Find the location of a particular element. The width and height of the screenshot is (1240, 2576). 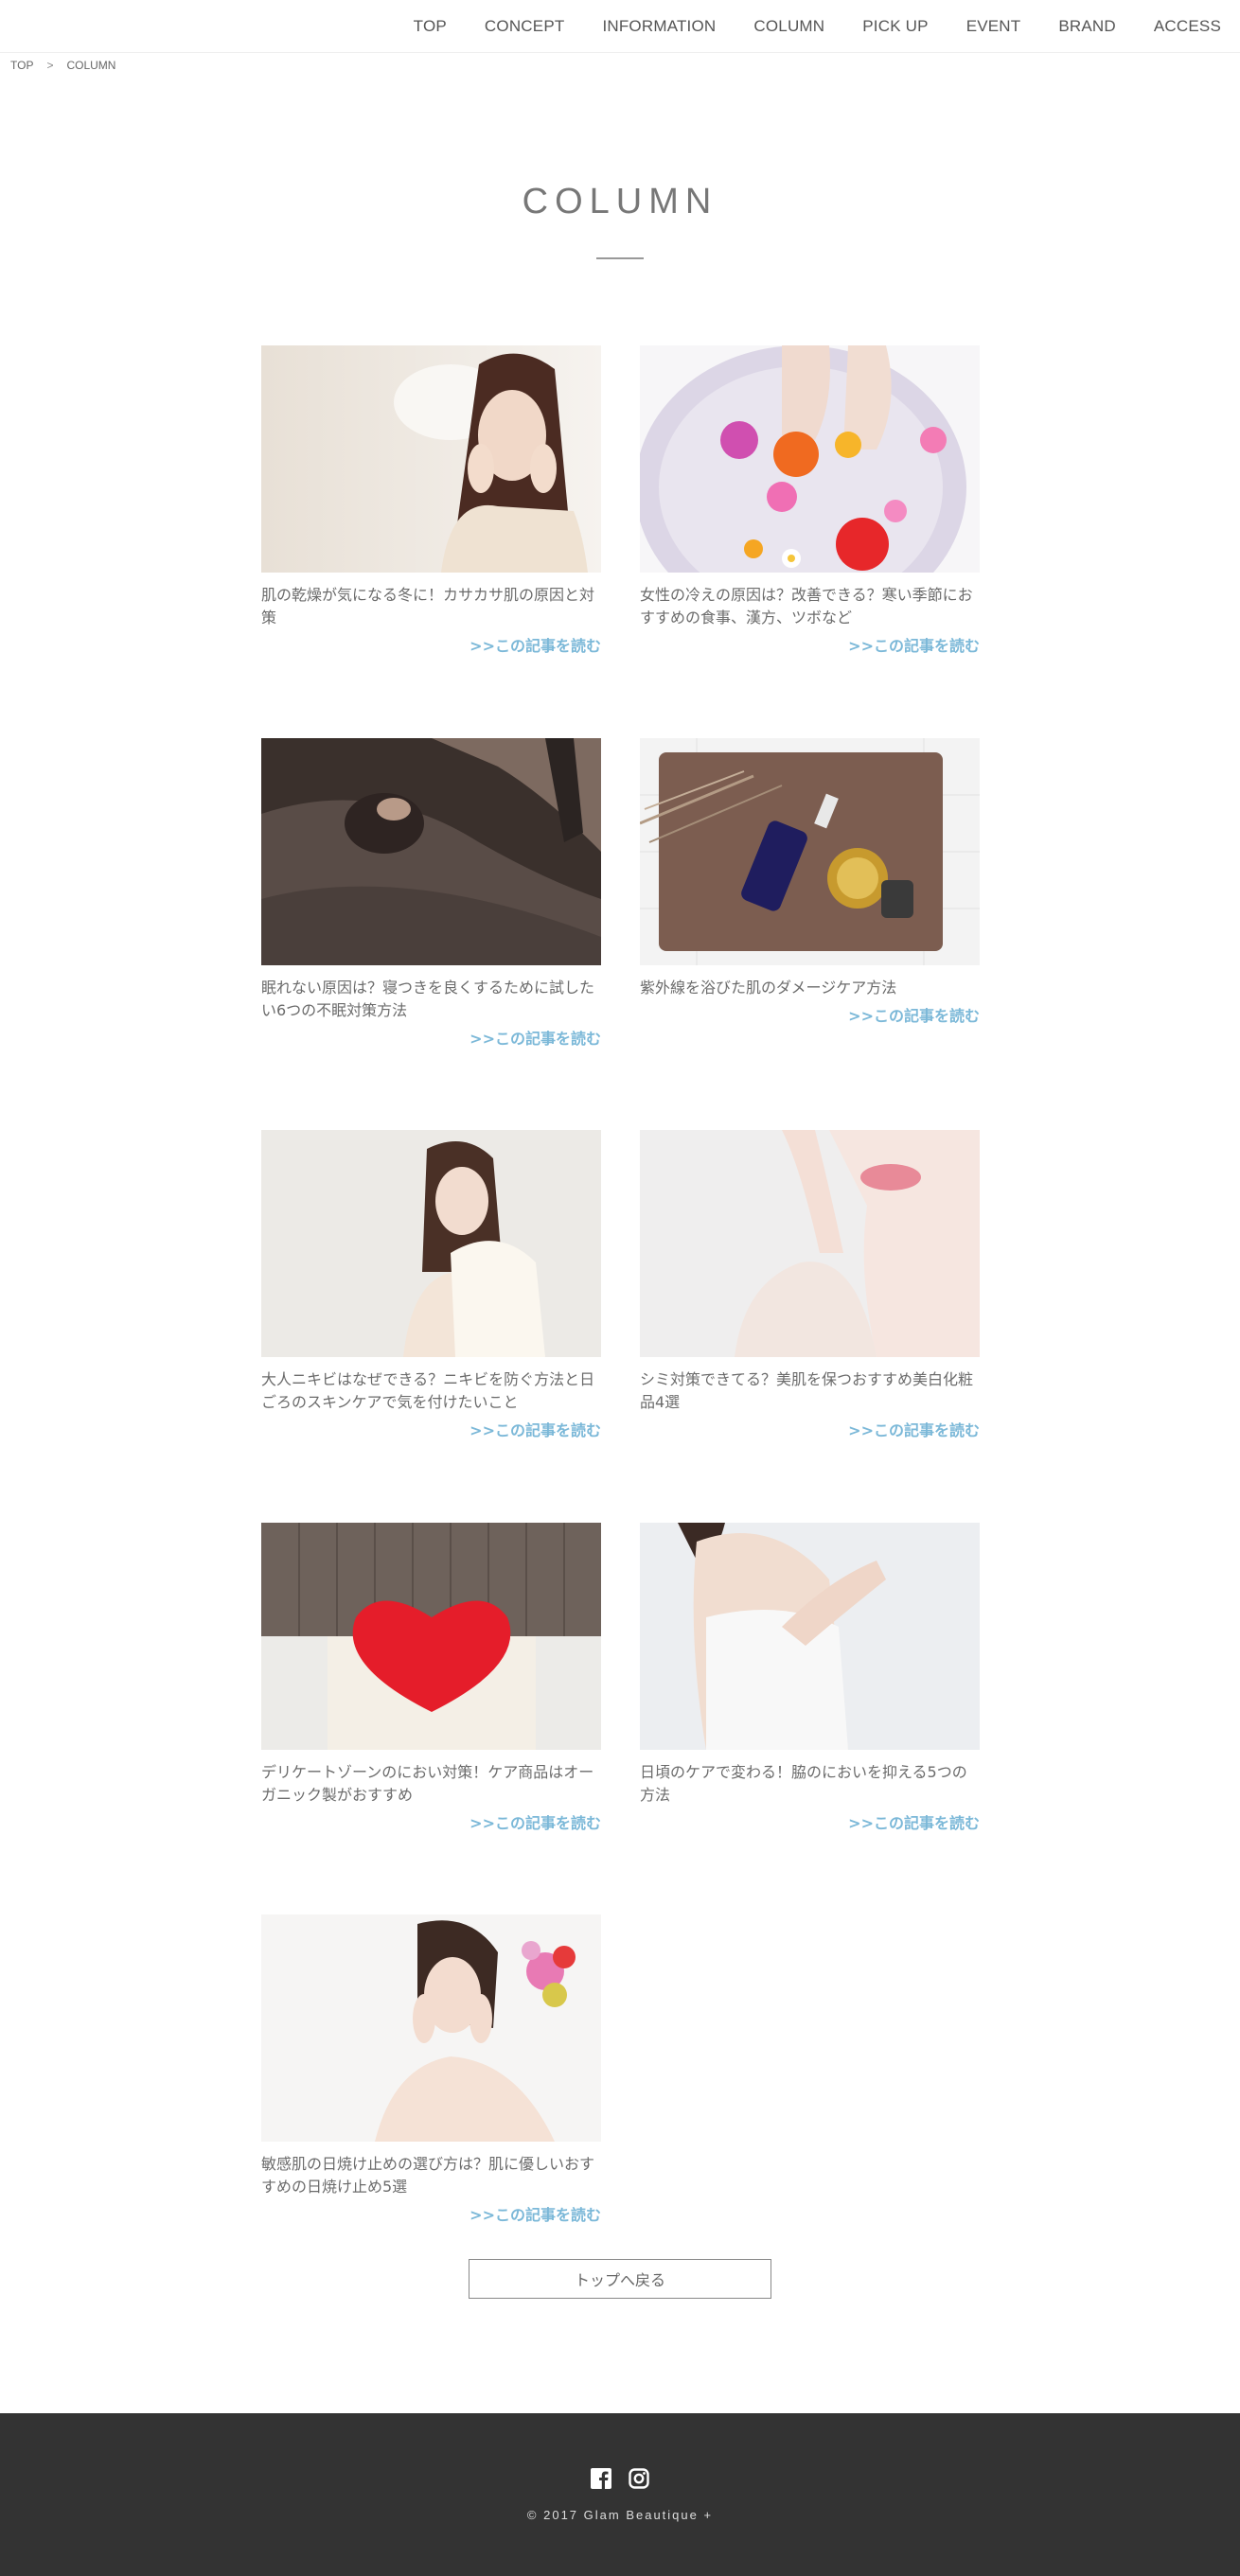

nav-information: INFORMATION is located at coordinates (659, 26).